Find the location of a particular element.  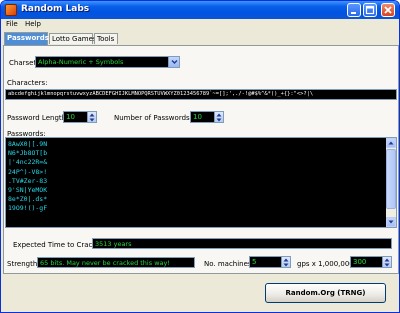

characters-label: Characters: is located at coordinates (27, 83).